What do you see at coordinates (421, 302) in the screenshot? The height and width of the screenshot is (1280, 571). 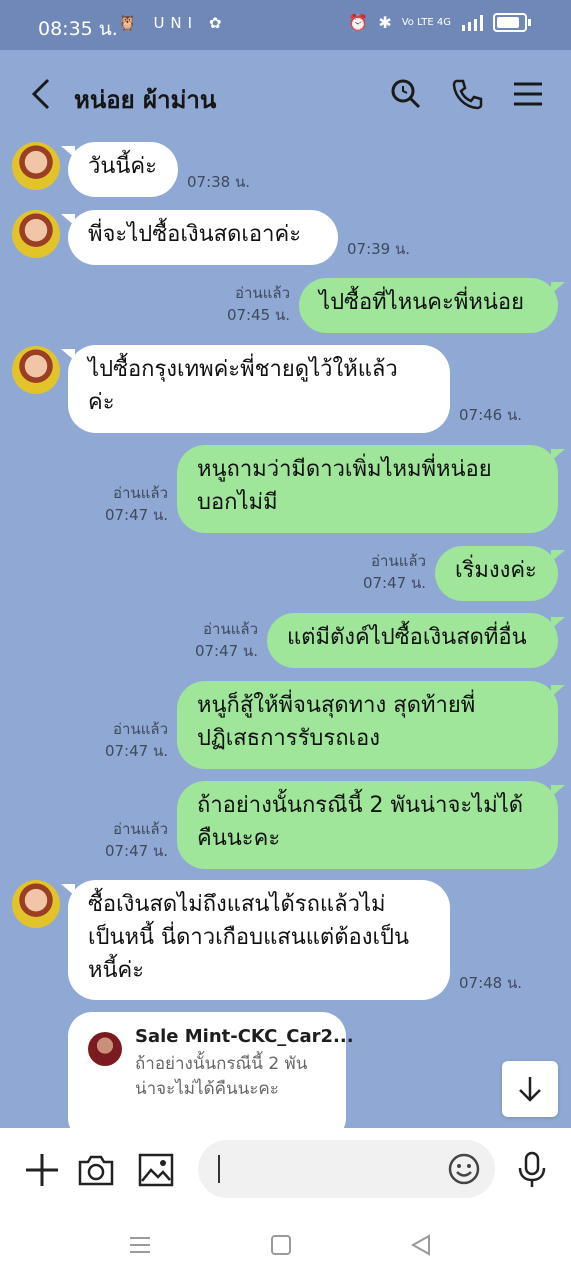 I see `message-text: ไปซื้อที่ไหนคะพี่หน่อย` at bounding box center [421, 302].